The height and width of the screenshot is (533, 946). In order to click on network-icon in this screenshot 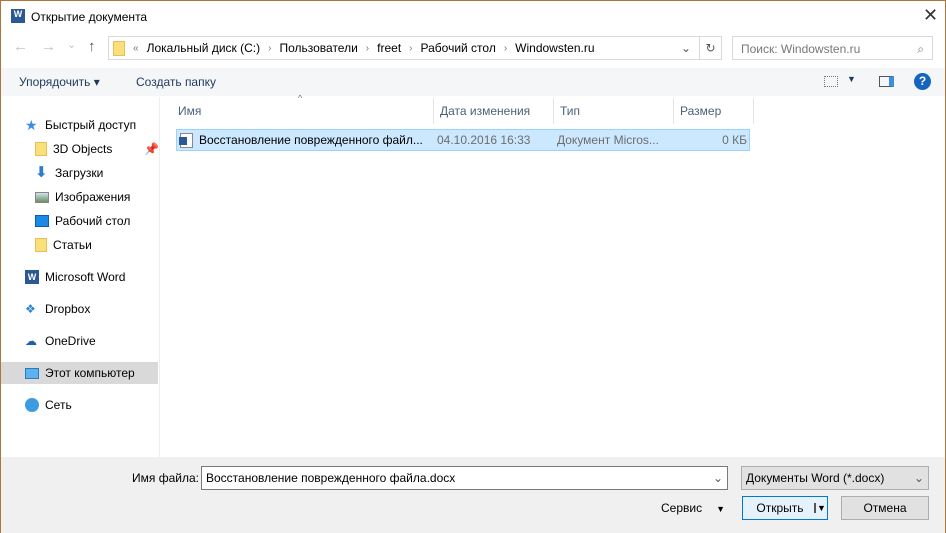, I will do `click(32, 405)`.